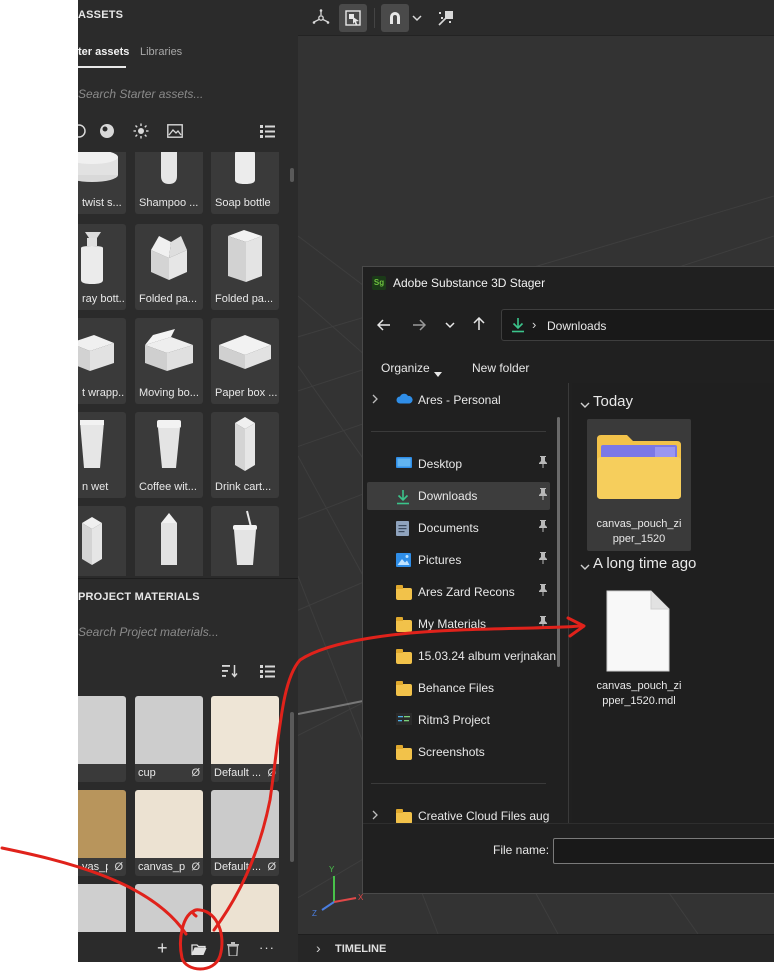  I want to click on asset-tile: n wet, so click(102, 455).